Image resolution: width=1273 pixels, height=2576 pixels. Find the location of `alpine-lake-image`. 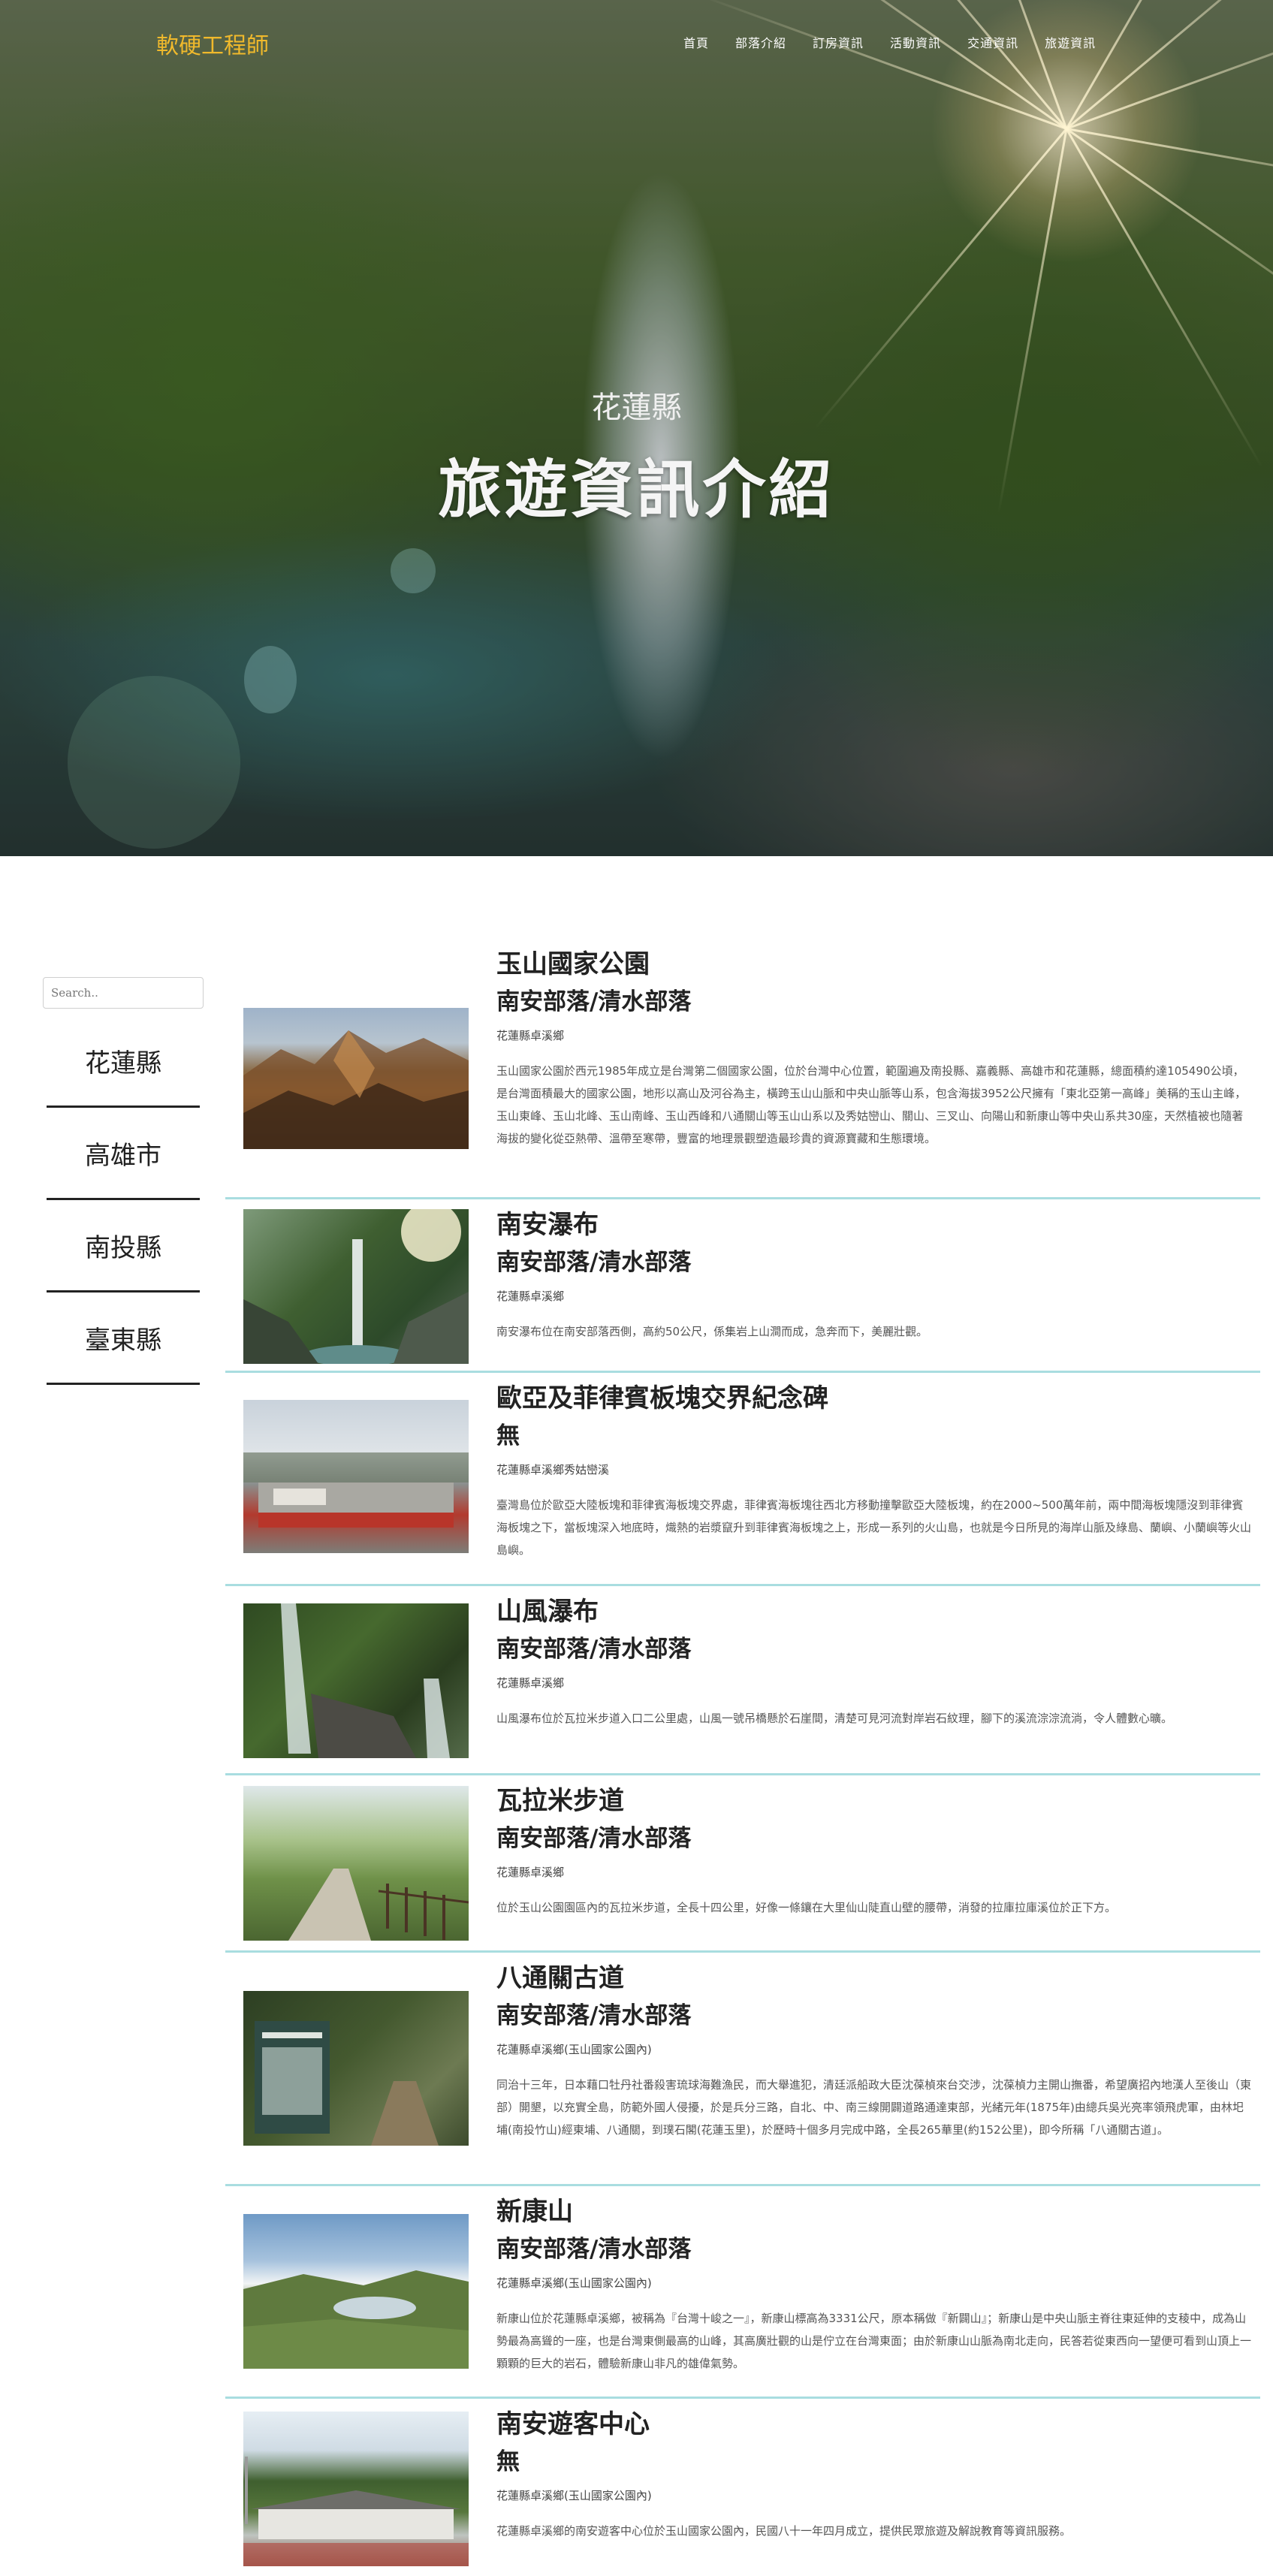

alpine-lake-image is located at coordinates (356, 2319).